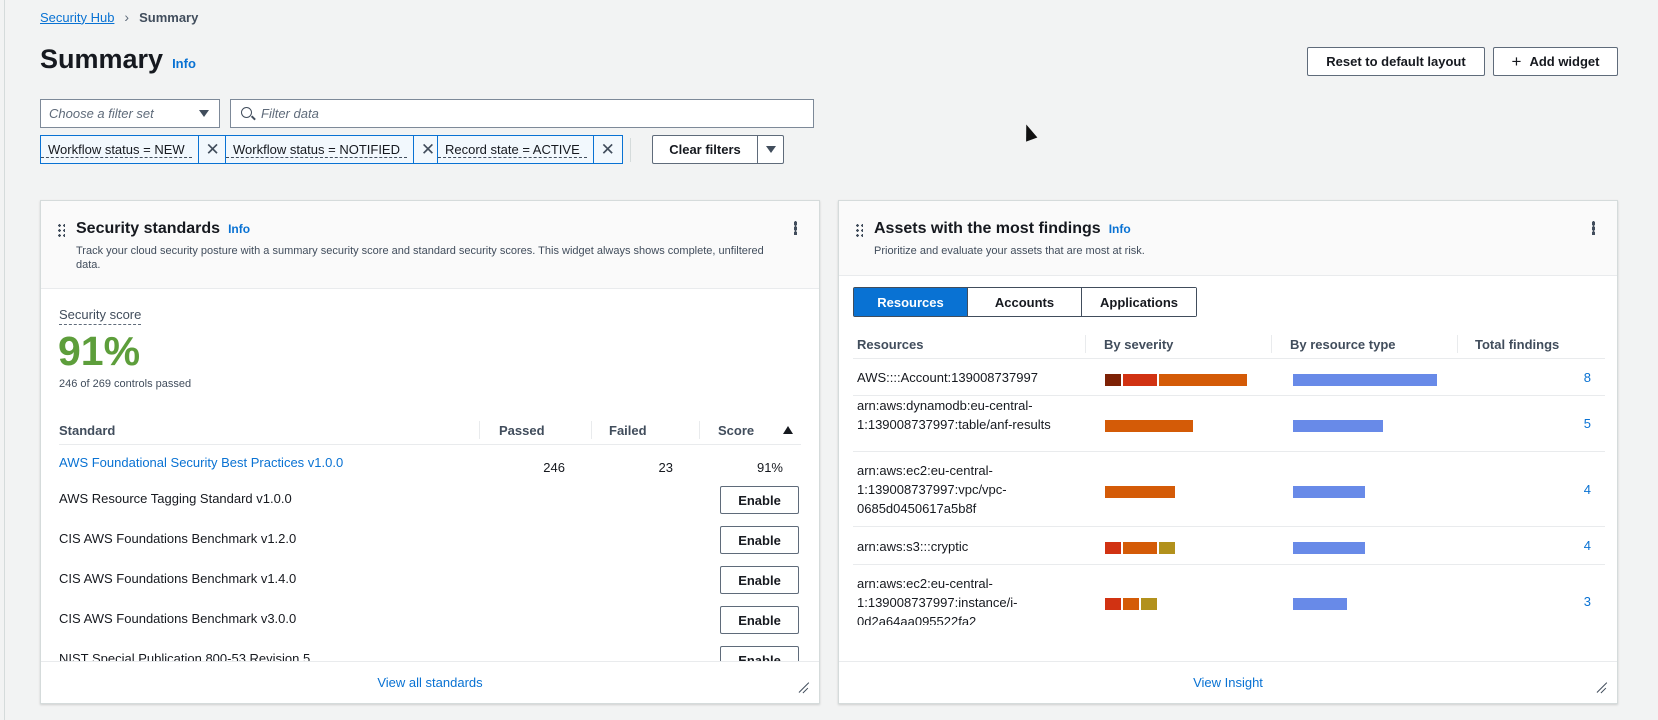 This screenshot has width=1658, height=720. What do you see at coordinates (705, 149) in the screenshot?
I see `clear-filters-button: Clear filters` at bounding box center [705, 149].